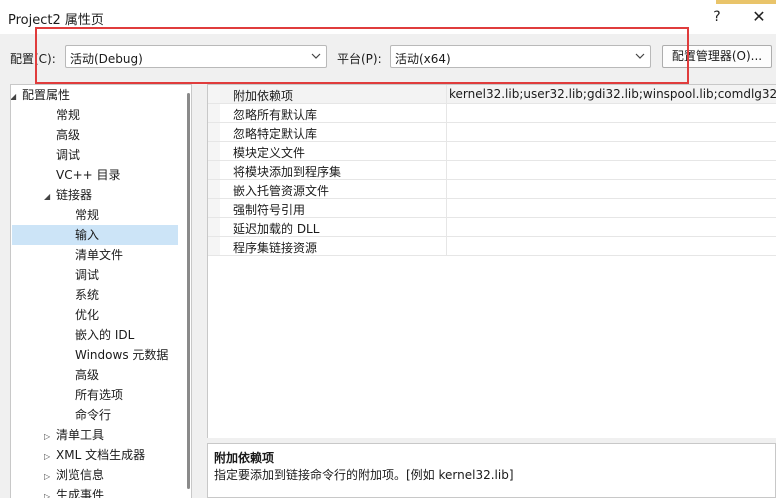 The height and width of the screenshot is (498, 776). What do you see at coordinates (423, 59) in the screenshot?
I see `platform-dropdown-value: 活动(x64)` at bounding box center [423, 59].